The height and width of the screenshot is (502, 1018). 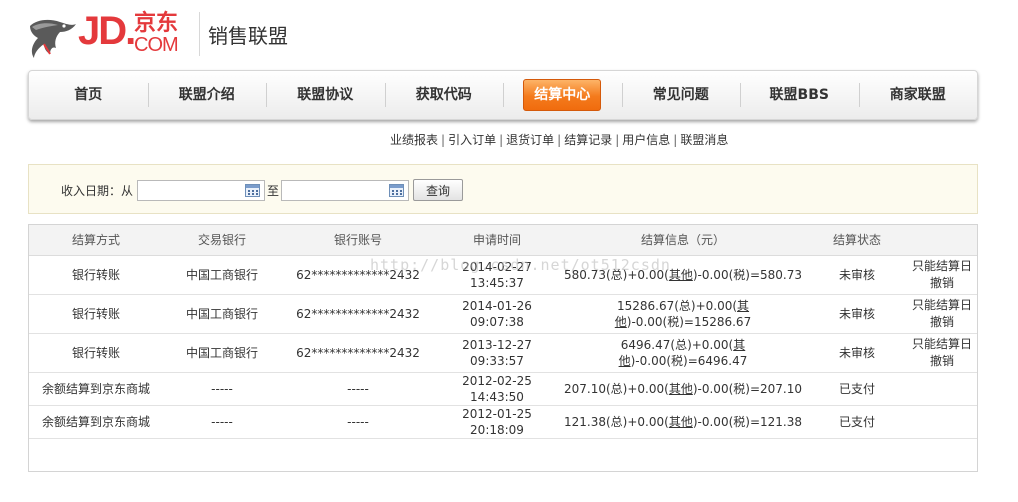 I want to click on main-nav: 首页 联盟介绍 联盟协议 获取代码 结算中心 常见问题 联盟BBS 商家联盟, so click(x=503, y=95).